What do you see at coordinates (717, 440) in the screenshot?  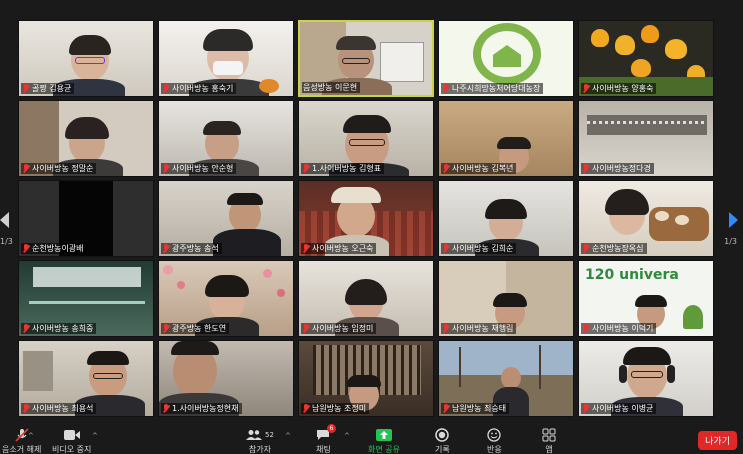 I see `leave-meeting-button: 나가기` at bounding box center [717, 440].